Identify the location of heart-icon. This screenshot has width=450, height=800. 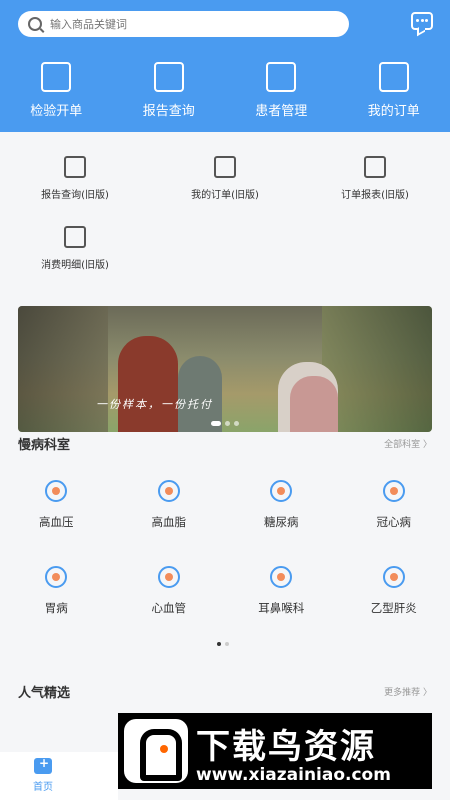
(393, 491).